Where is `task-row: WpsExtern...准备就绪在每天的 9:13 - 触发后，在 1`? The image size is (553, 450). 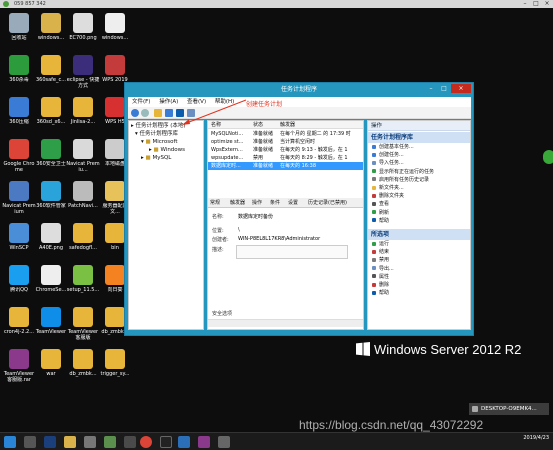
task-row: WpsExtern...准备就绪在每天的 9:13 - 触发后，在 1 is located at coordinates (285, 150).